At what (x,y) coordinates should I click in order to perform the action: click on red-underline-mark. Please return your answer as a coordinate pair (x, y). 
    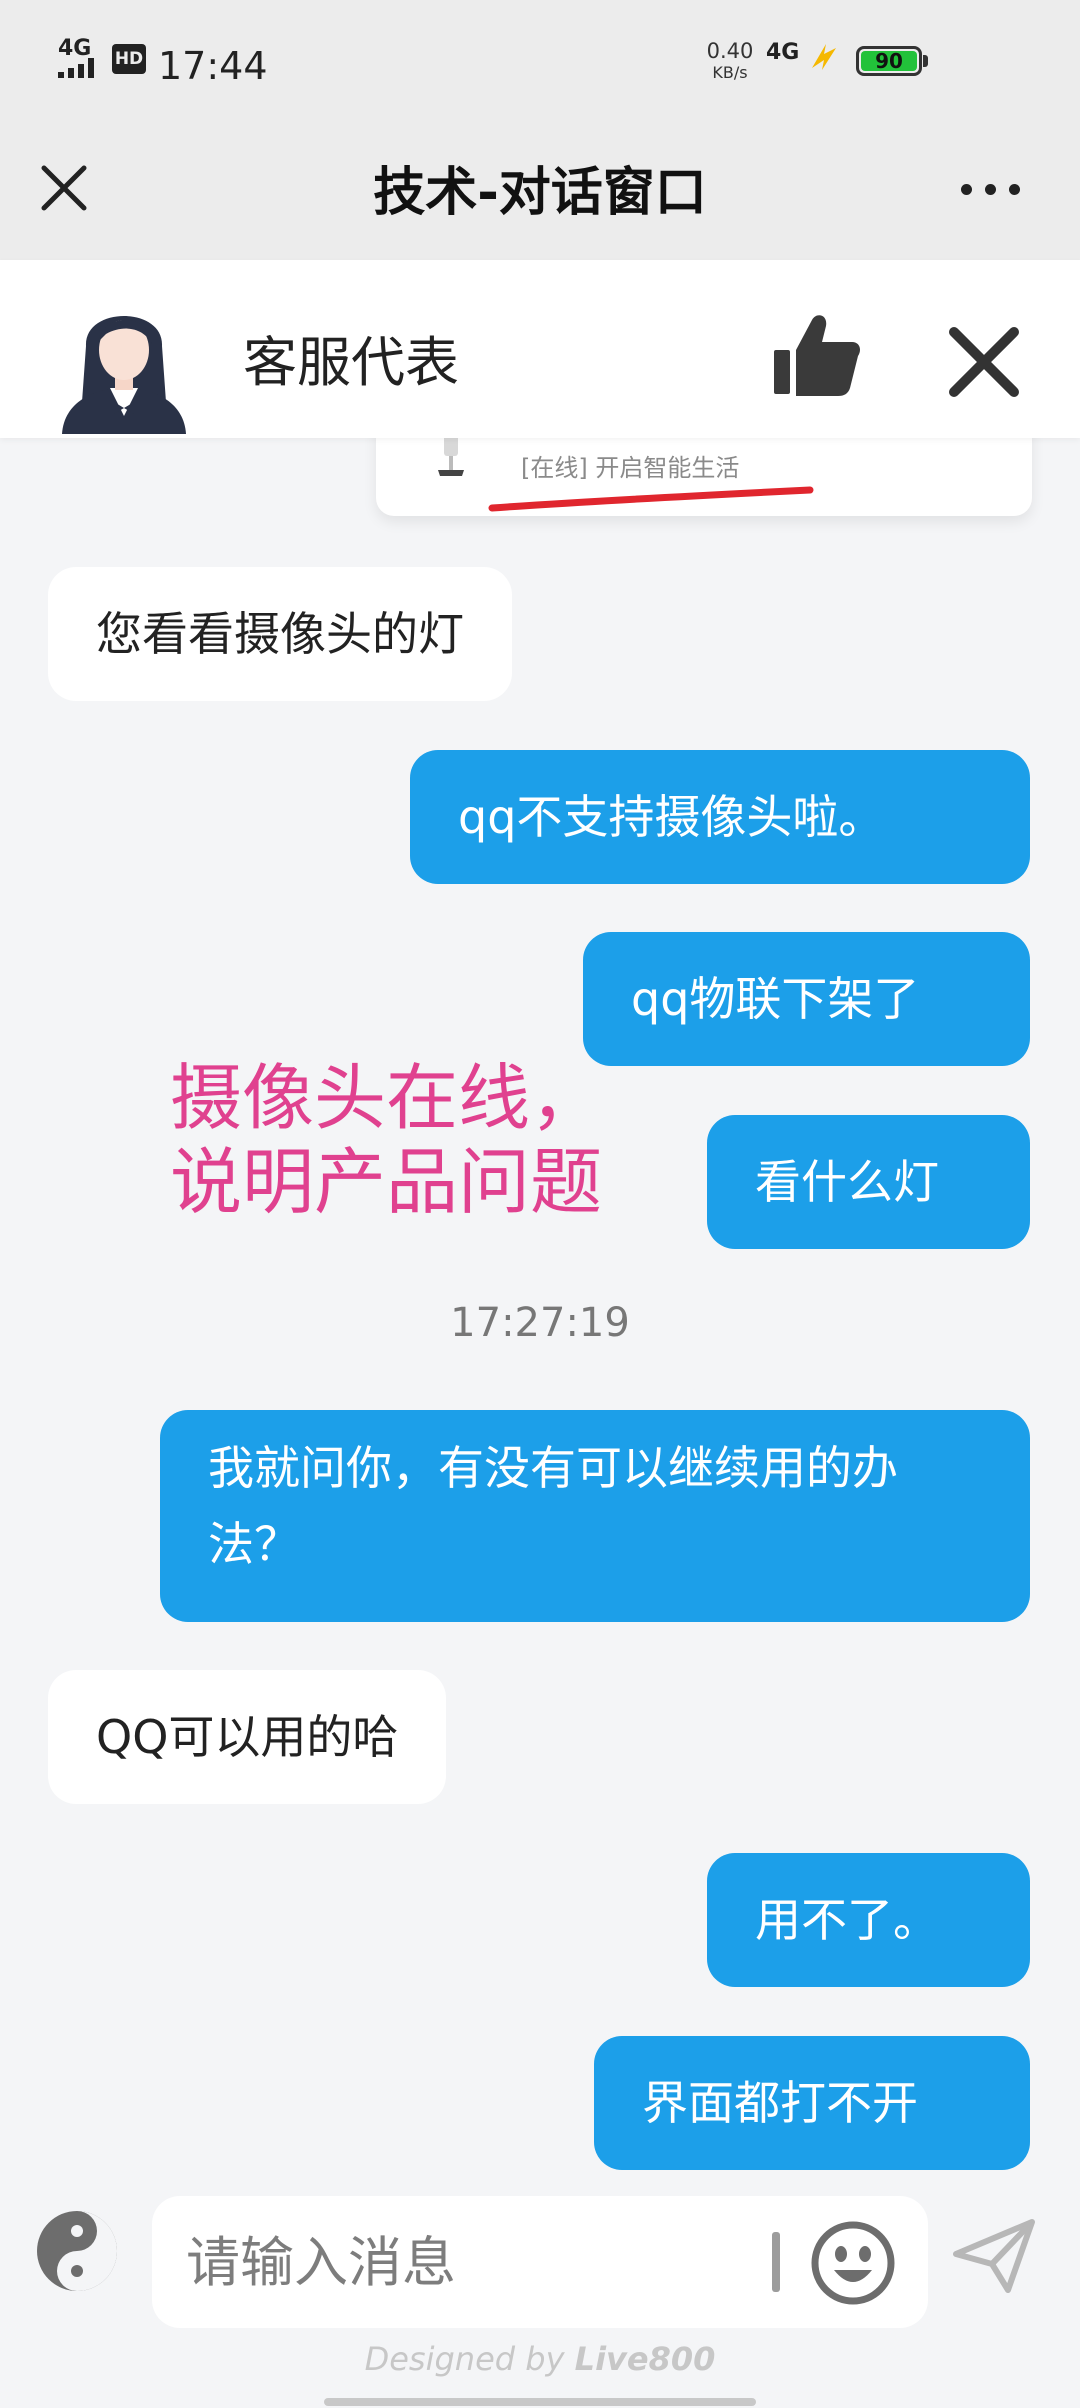
    Looking at the image, I should click on (651, 499).